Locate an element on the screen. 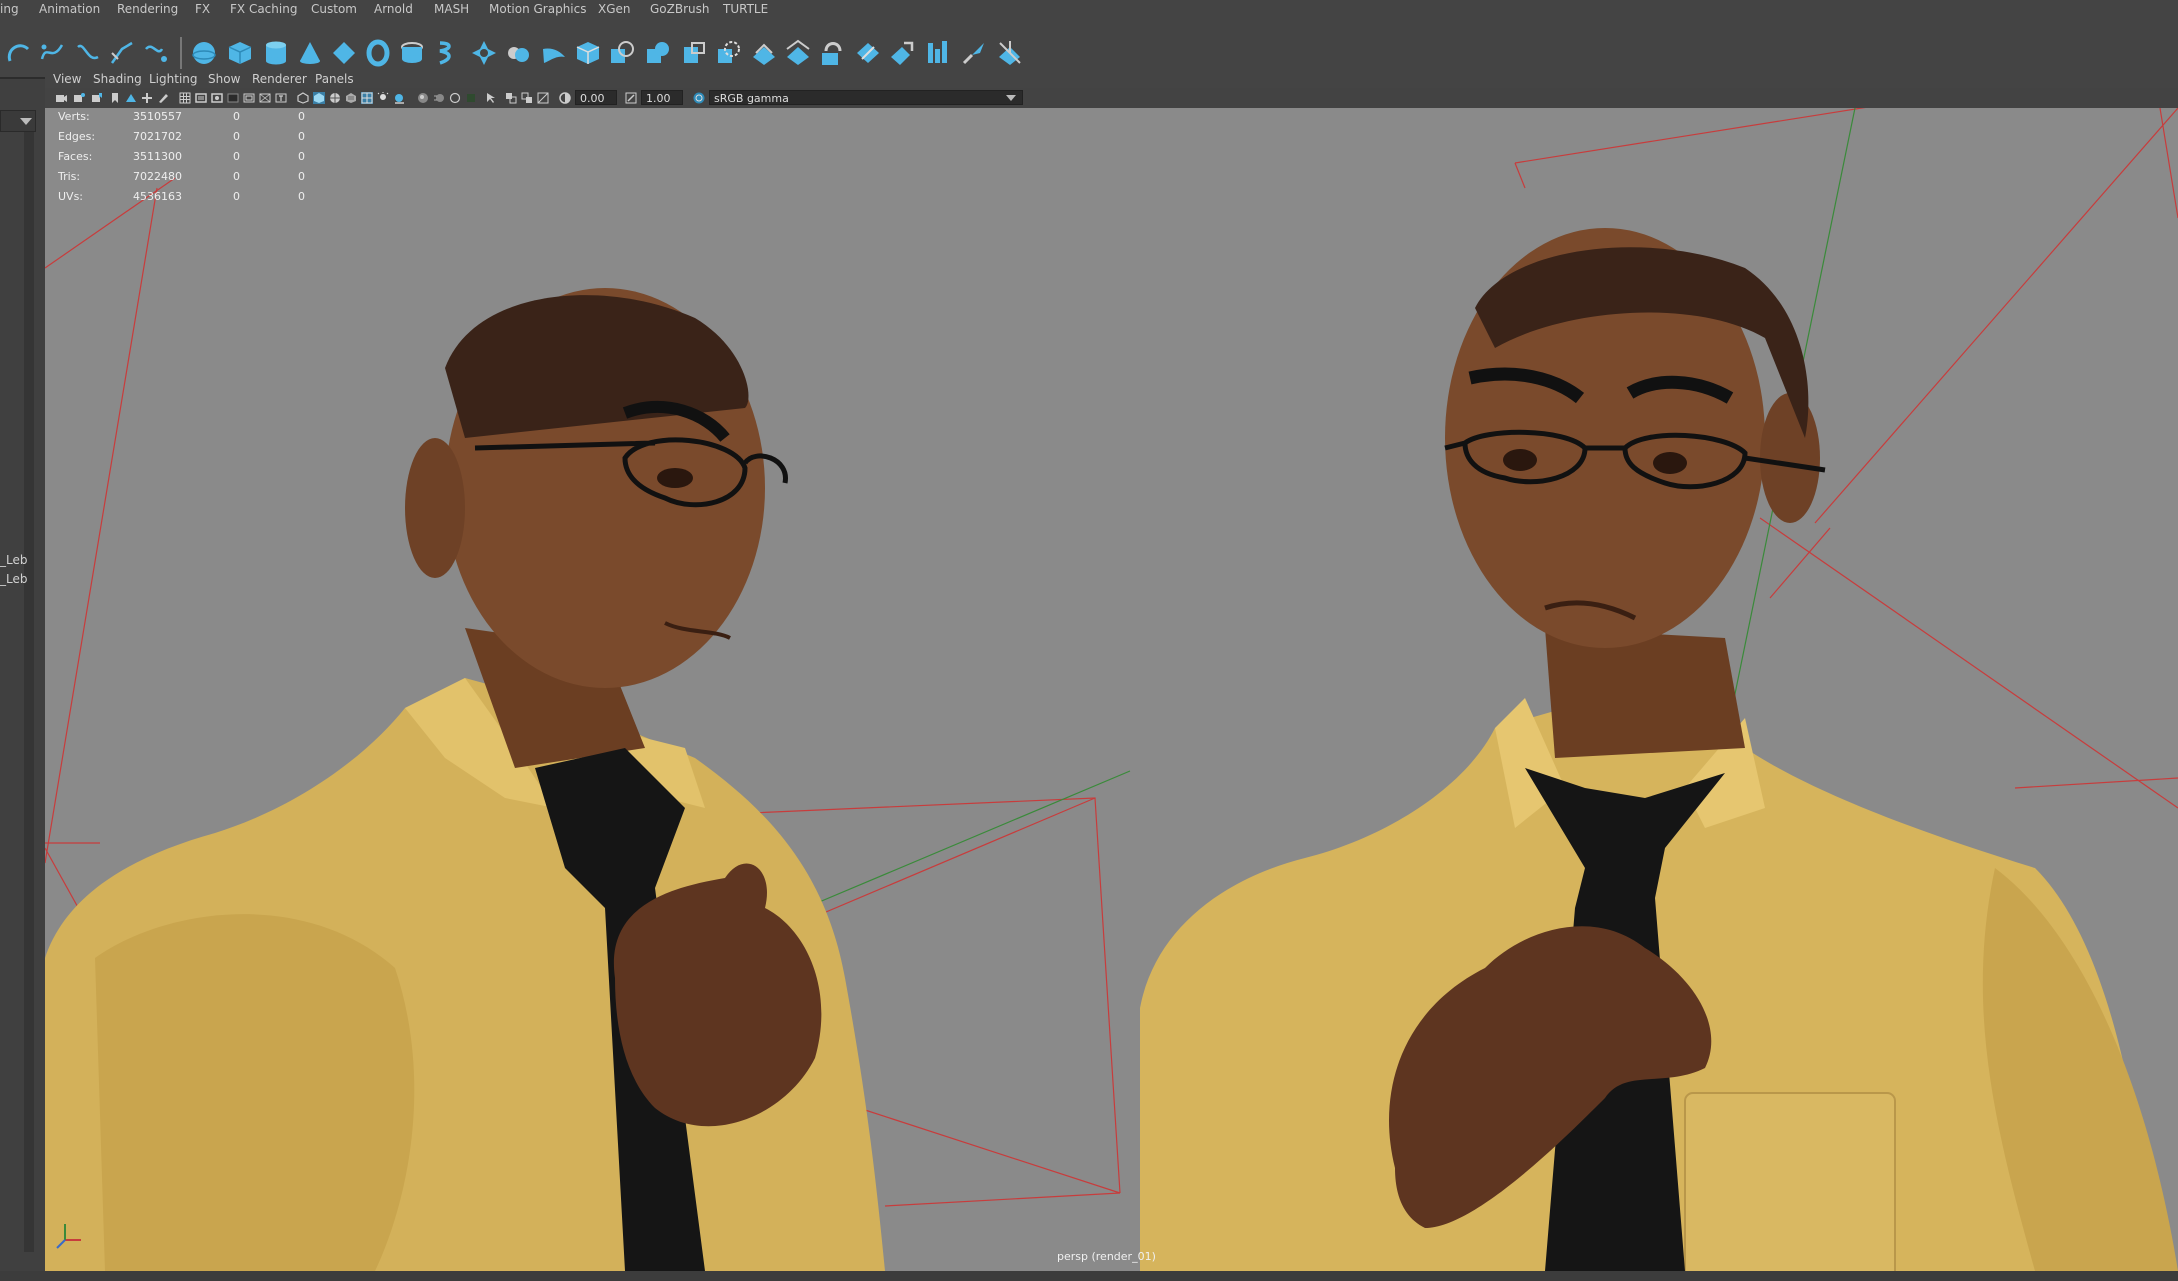 The image size is (2178, 1281). grid-icon is located at coordinates (185, 98).